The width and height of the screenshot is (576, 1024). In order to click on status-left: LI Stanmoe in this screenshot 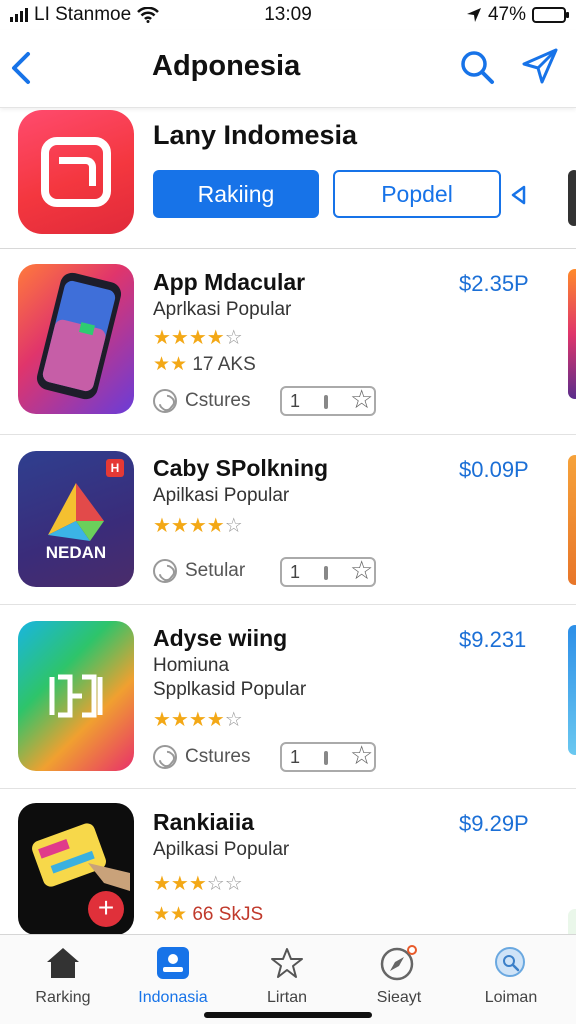, I will do `click(110, 15)`.